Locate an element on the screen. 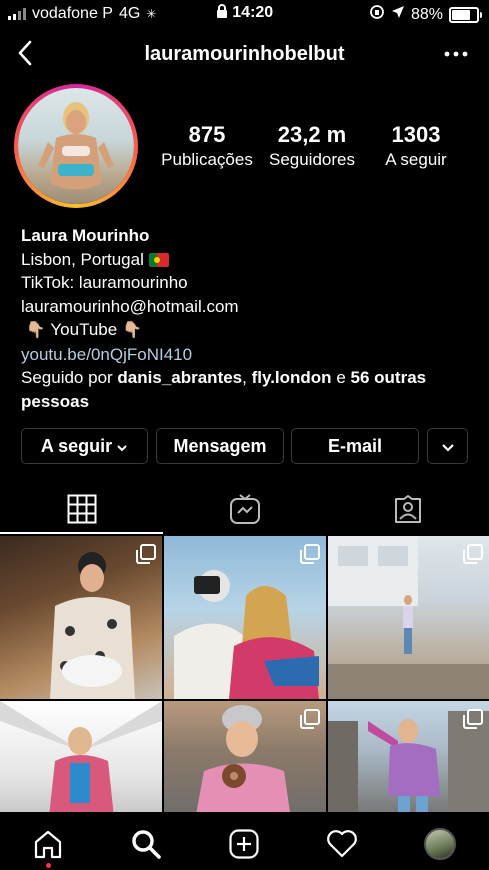  followers-label: Seguidores is located at coordinates (311, 159).